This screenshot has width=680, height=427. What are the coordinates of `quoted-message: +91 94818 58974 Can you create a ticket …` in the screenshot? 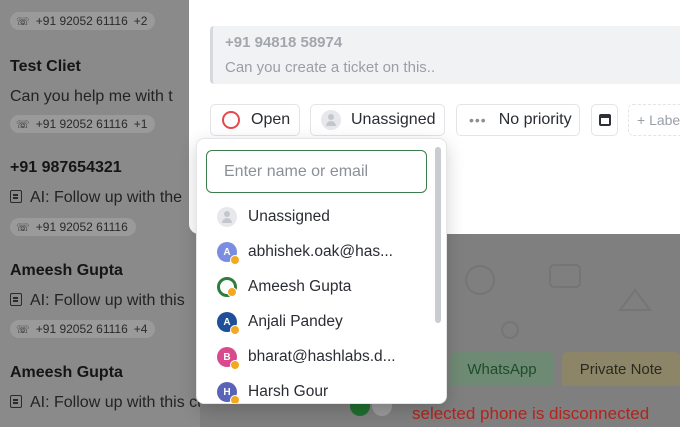 It's located at (445, 55).